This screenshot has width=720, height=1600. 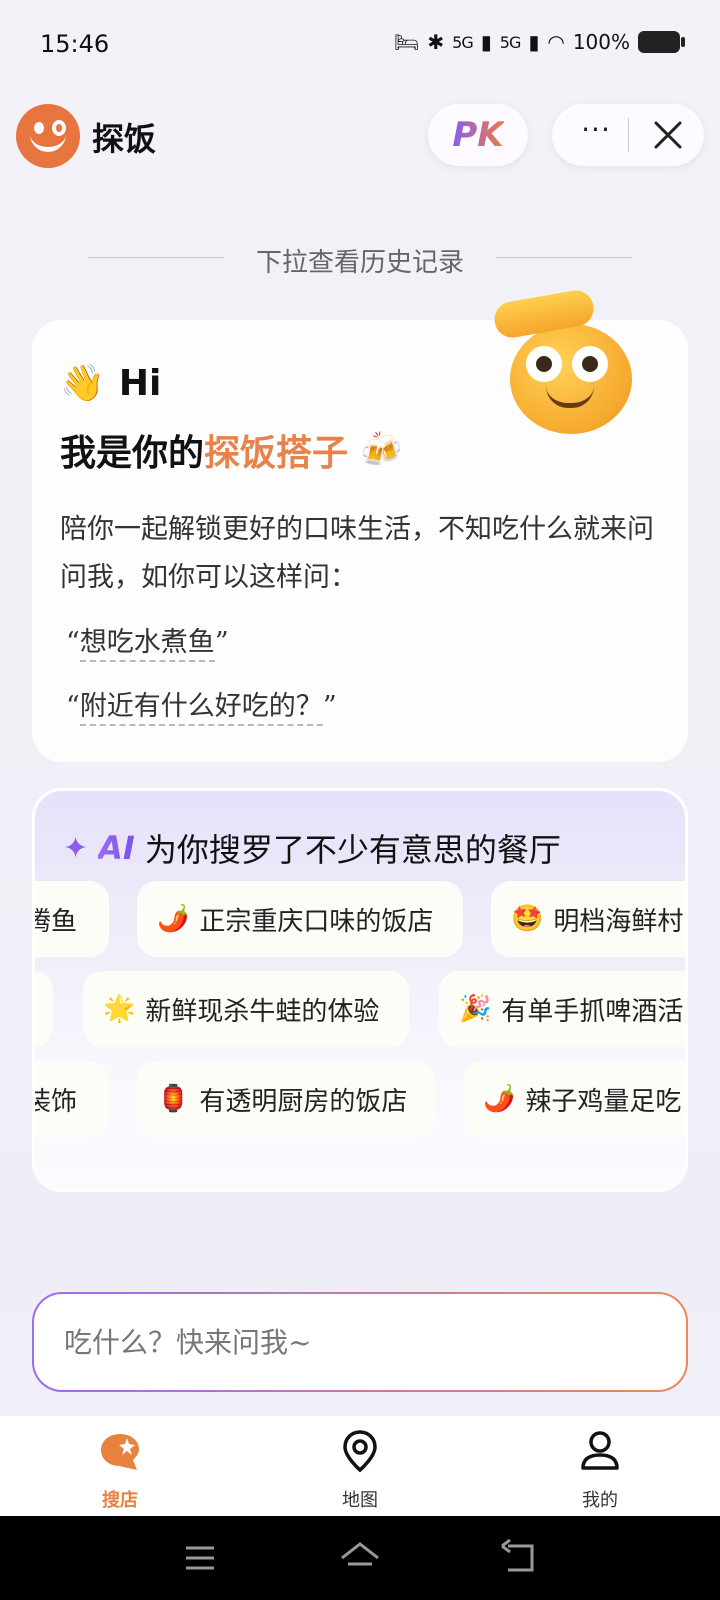 What do you see at coordinates (360, 1451) in the screenshot?
I see `map-pin-icon` at bounding box center [360, 1451].